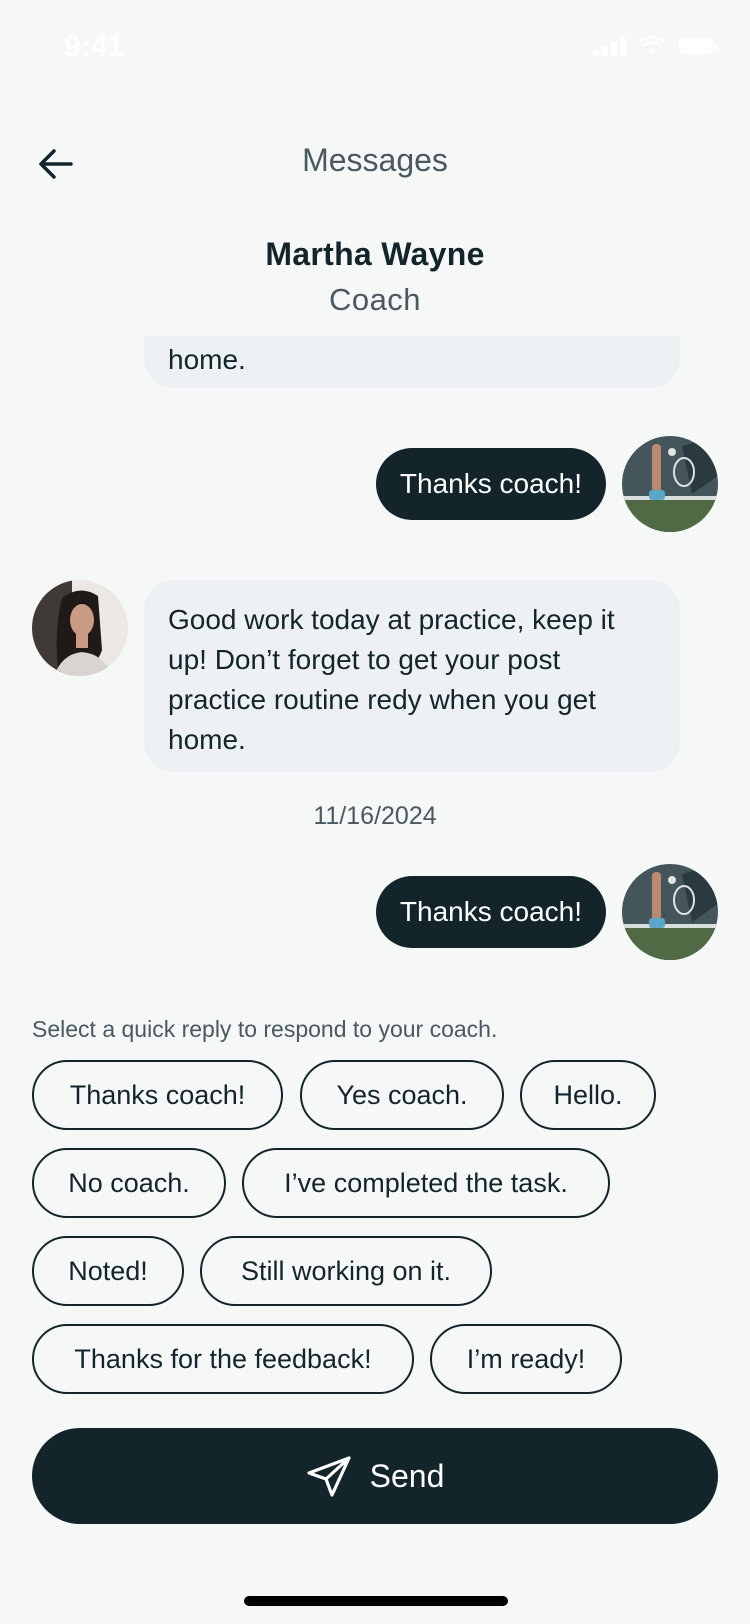 The image size is (750, 1624). I want to click on quick-reply-chip: Noted!, so click(108, 1271).